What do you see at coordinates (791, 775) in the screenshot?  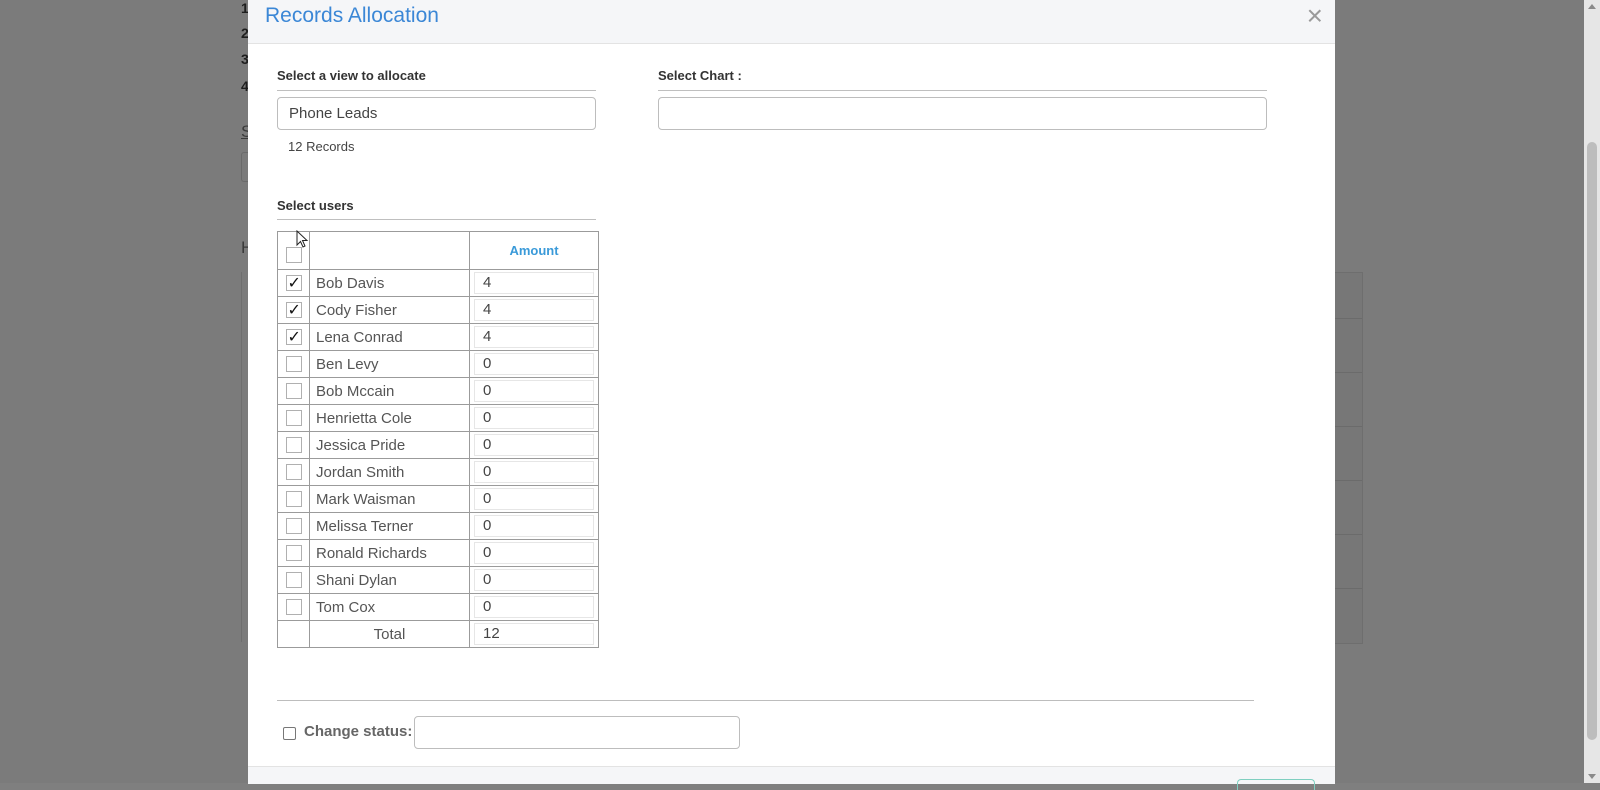 I see `modal-footer` at bounding box center [791, 775].